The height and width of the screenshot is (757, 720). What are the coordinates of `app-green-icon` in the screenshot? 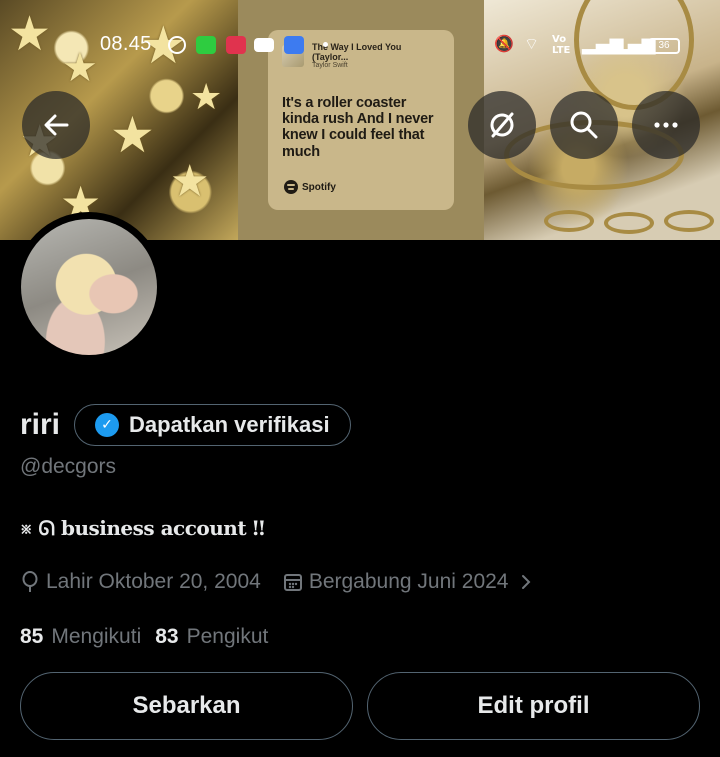 It's located at (206, 45).